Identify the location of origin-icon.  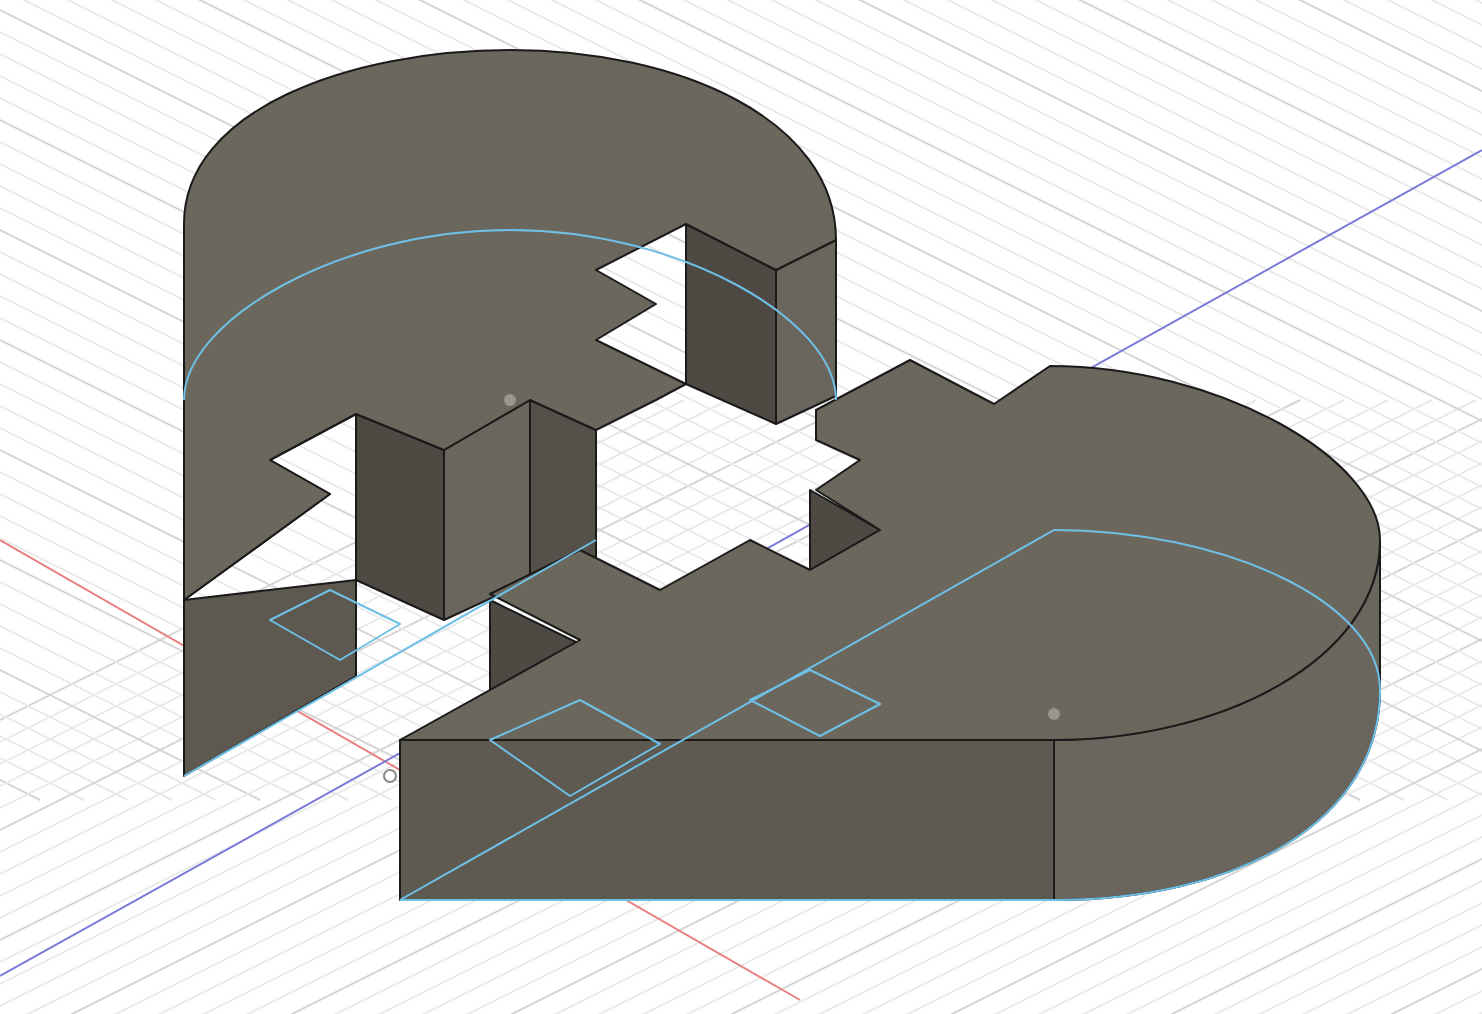
(390, 776).